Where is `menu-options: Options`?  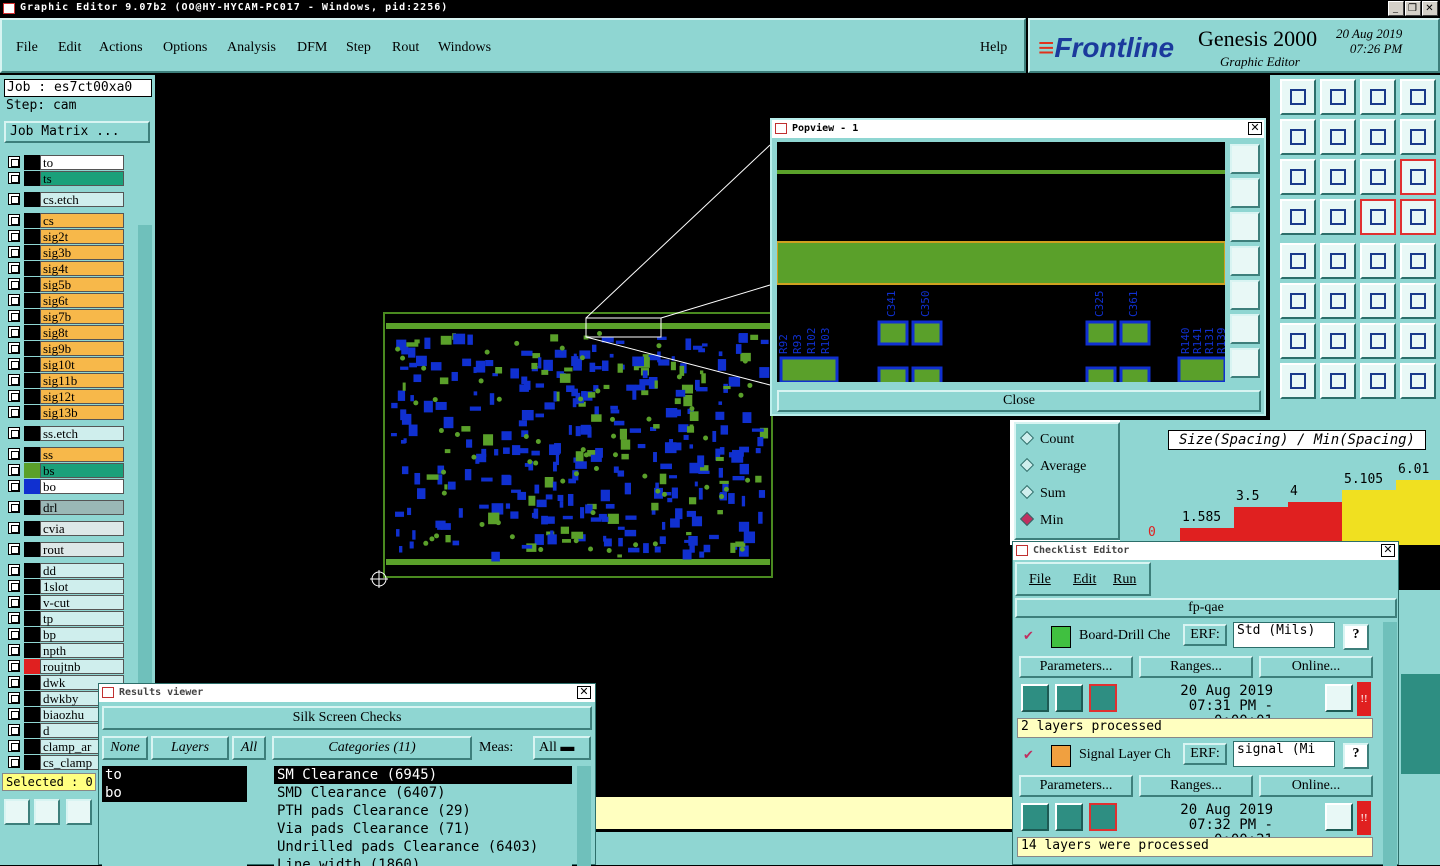 menu-options: Options is located at coordinates (185, 48).